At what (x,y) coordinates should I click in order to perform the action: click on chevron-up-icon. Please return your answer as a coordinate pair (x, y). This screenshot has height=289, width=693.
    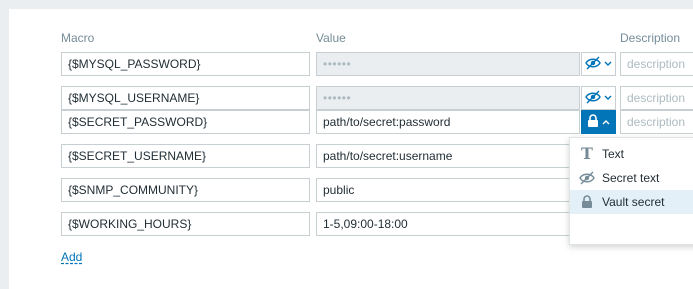
    Looking at the image, I should click on (606, 122).